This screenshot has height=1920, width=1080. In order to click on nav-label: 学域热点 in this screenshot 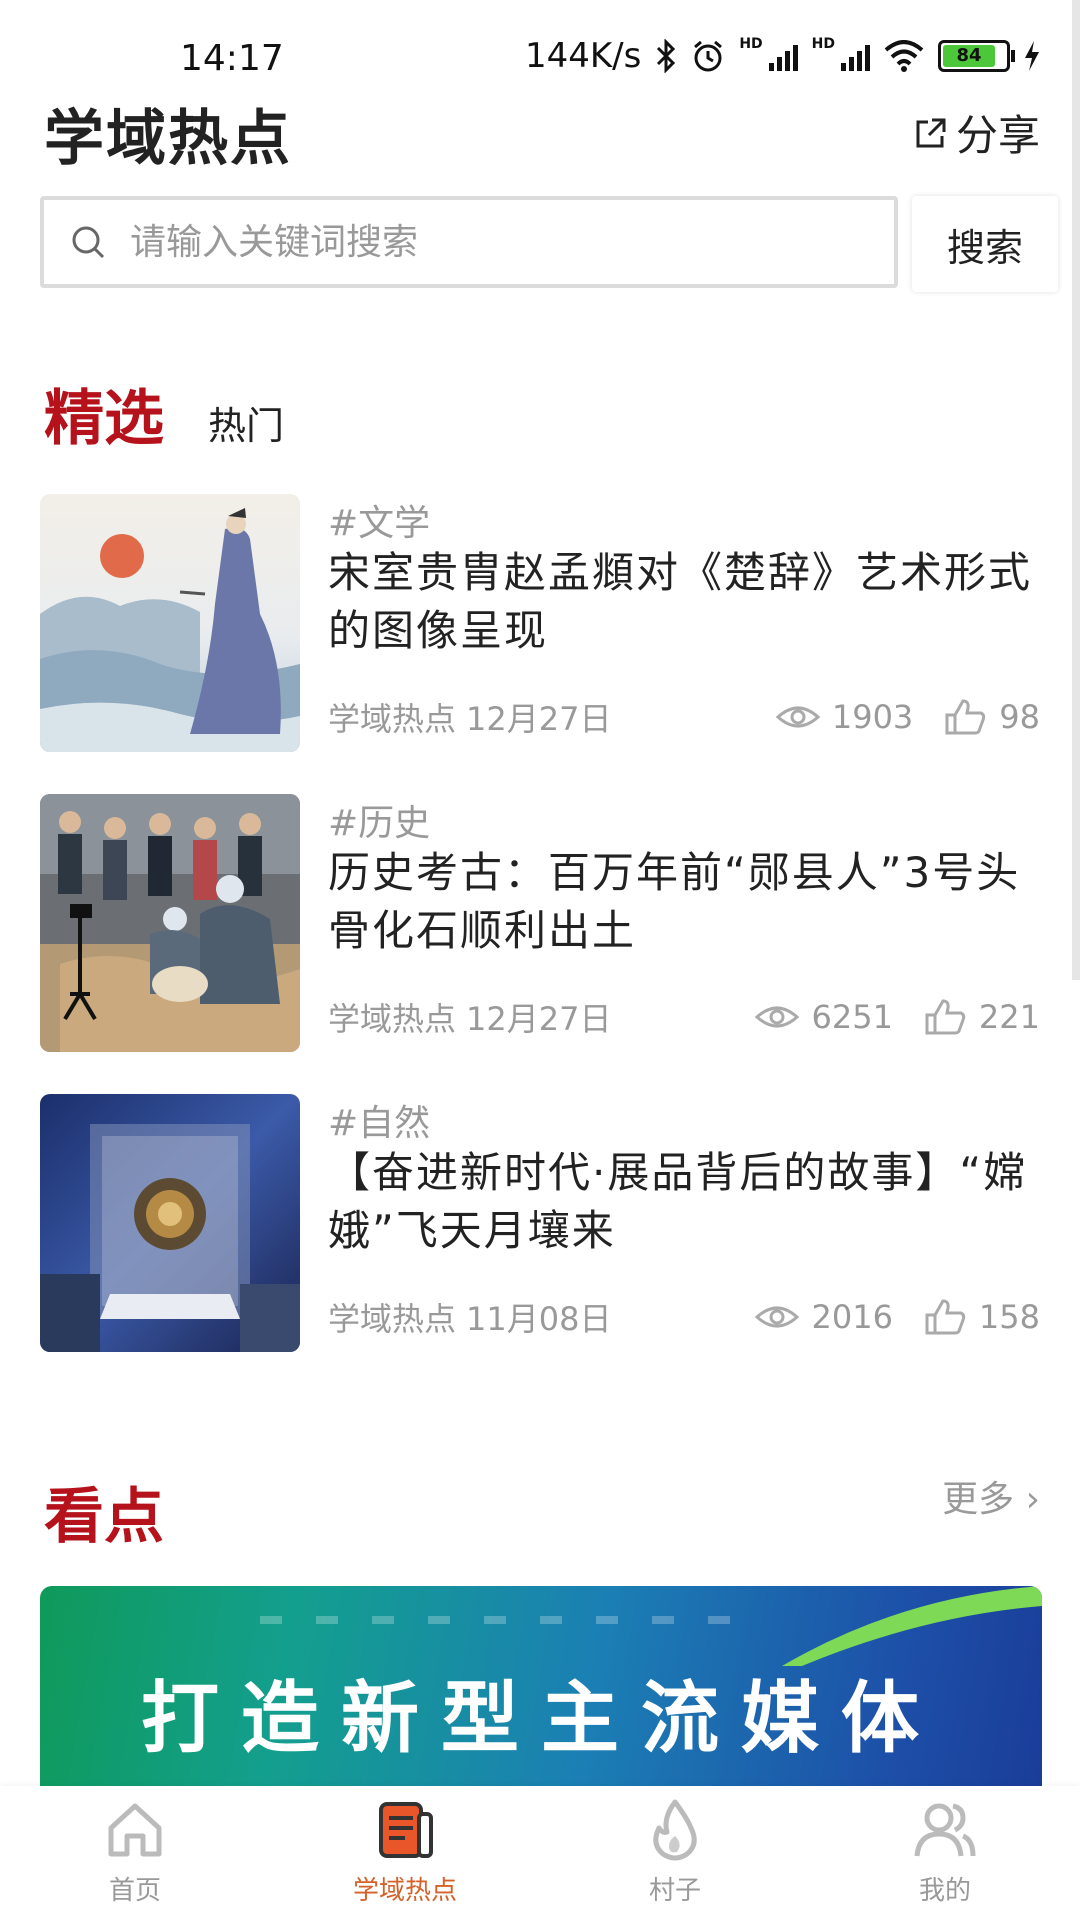, I will do `click(404, 1891)`.